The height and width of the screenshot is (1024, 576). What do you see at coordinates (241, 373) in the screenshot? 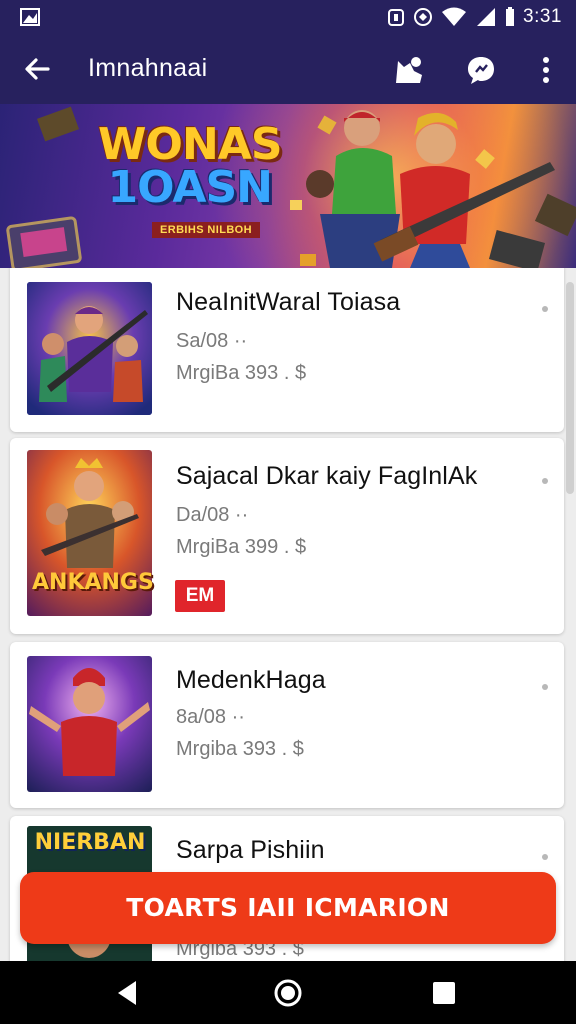
I see `game-price: MrgiBa 393 . $` at bounding box center [241, 373].